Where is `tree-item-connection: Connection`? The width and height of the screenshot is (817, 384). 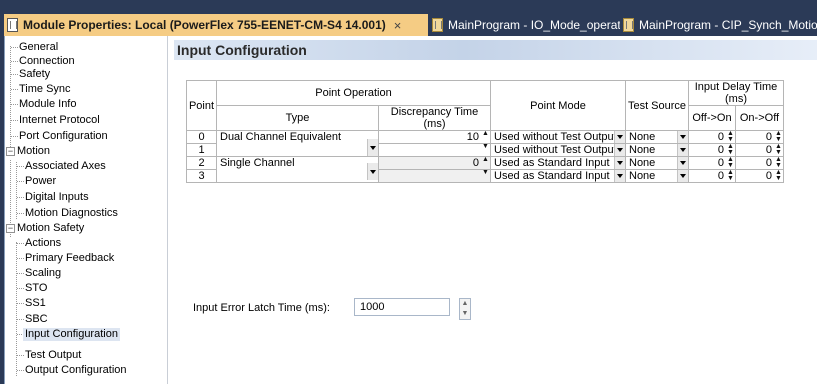
tree-item-connection: Connection is located at coordinates (47, 61).